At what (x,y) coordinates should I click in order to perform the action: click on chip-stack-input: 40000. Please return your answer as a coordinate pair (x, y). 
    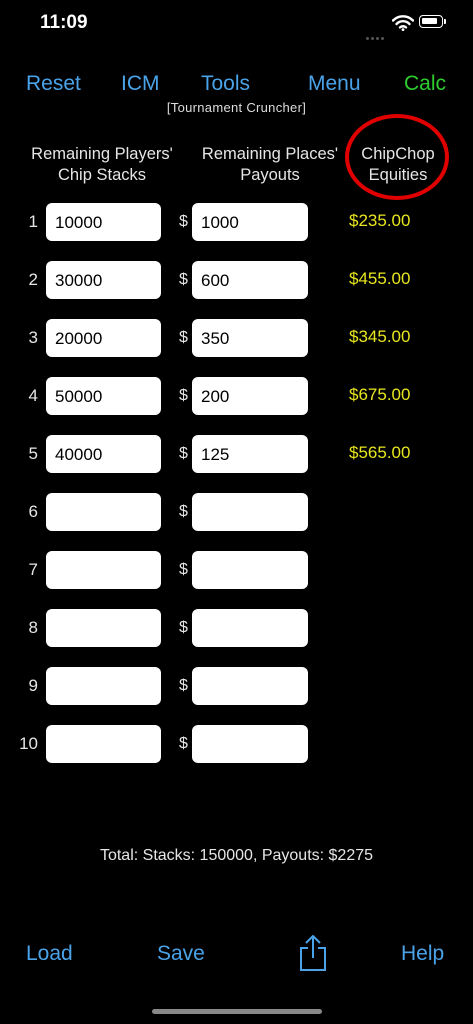
    Looking at the image, I should click on (103, 454).